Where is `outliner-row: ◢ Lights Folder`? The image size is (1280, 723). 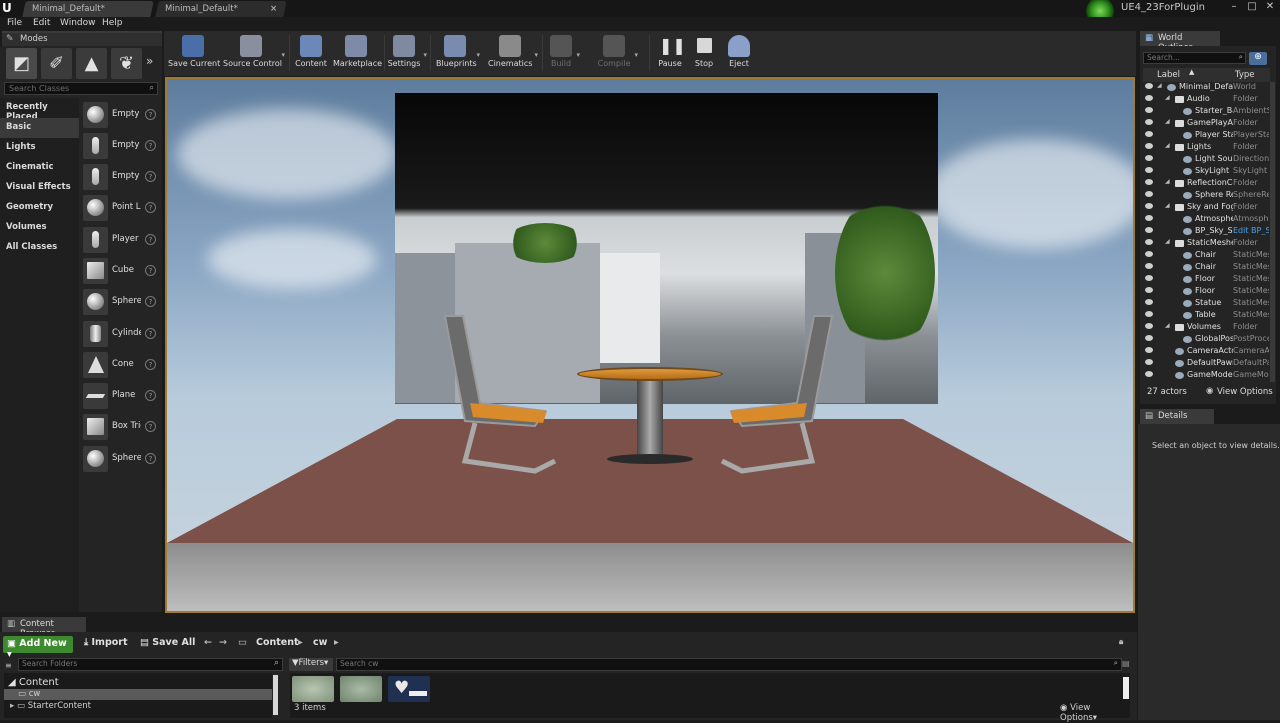
outliner-row: ◢ Lights Folder is located at coordinates (1206, 148).